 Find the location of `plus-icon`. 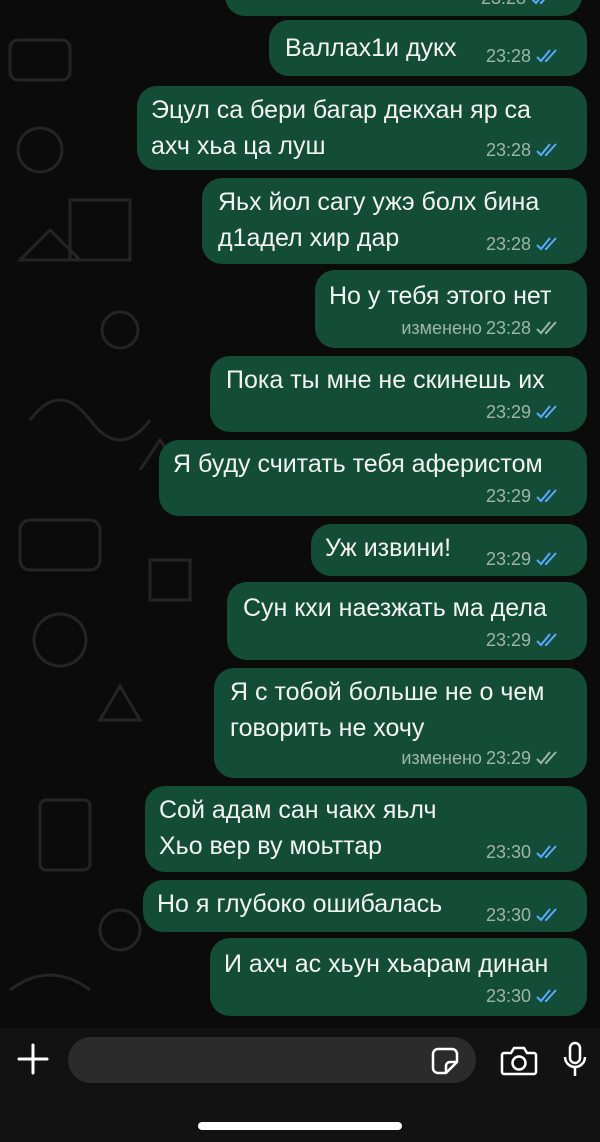

plus-icon is located at coordinates (33, 1059).